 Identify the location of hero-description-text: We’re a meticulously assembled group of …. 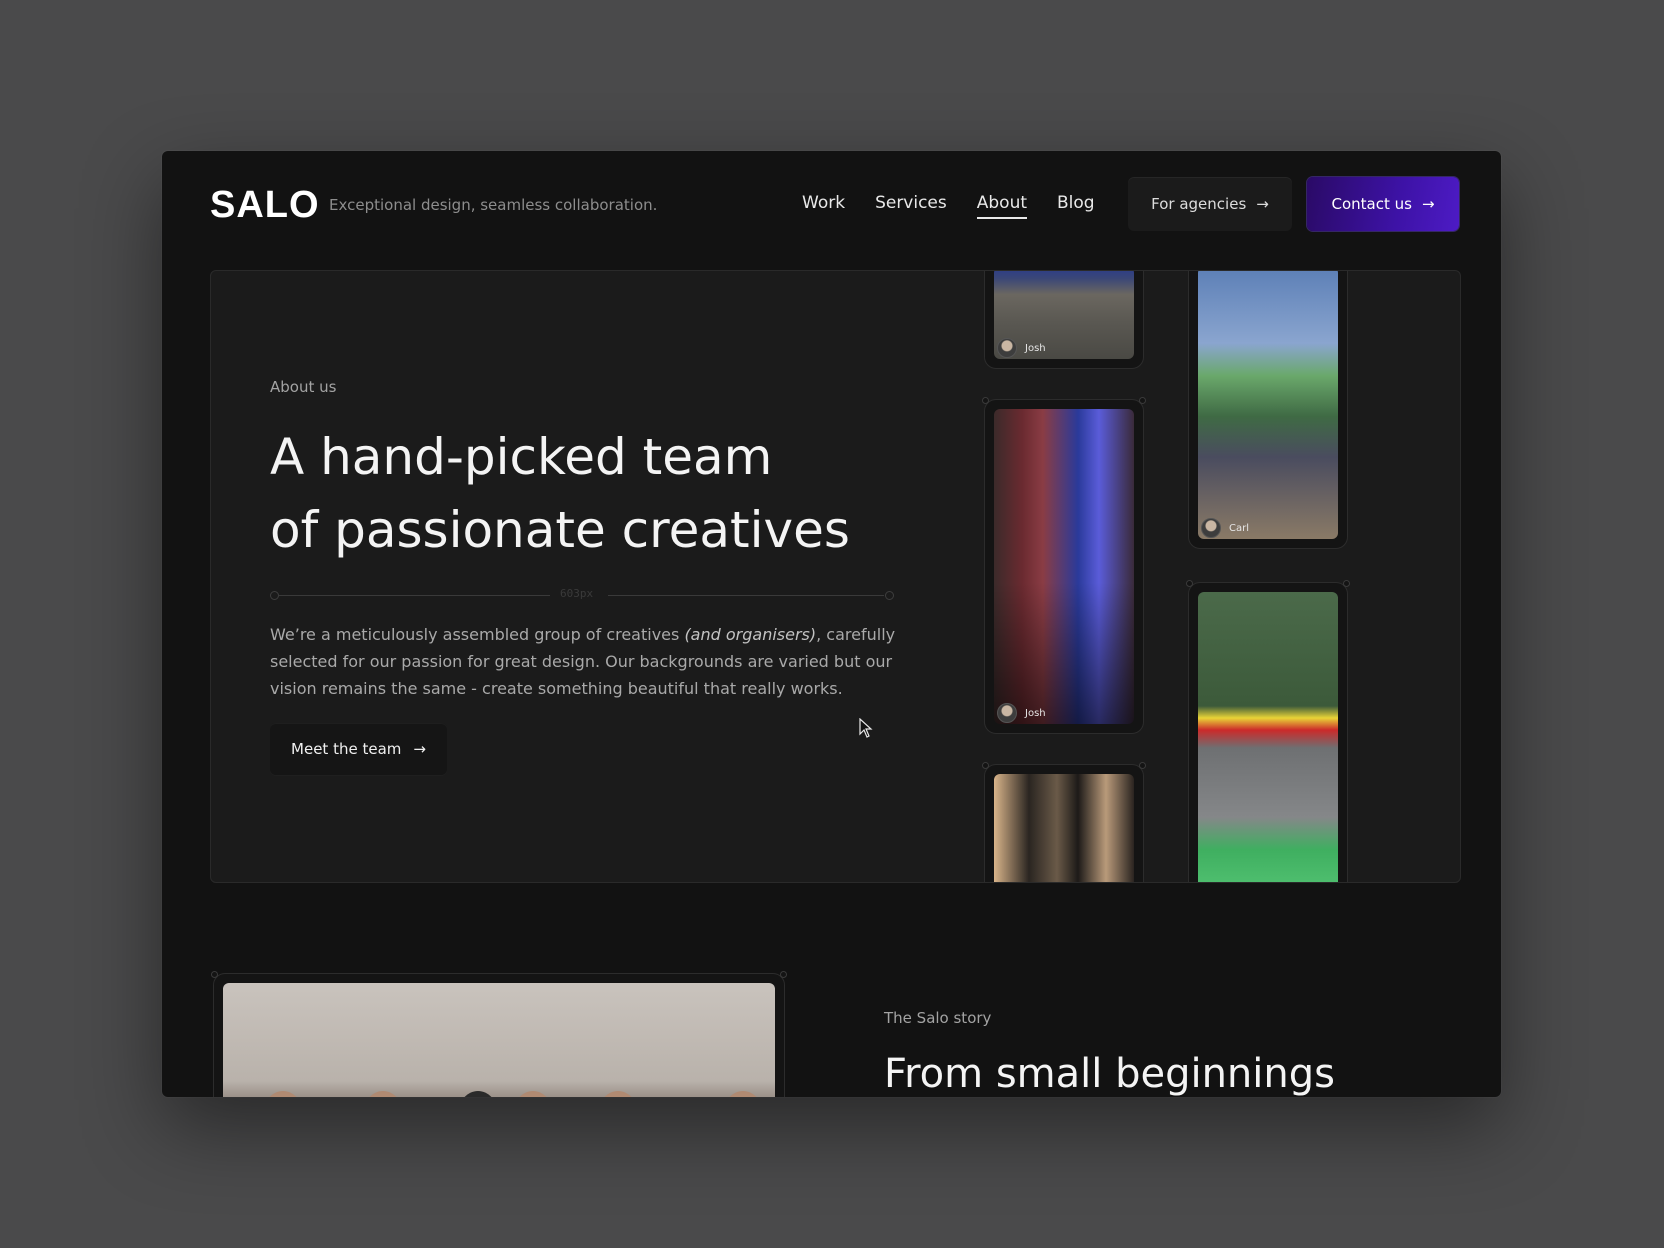
(477, 634).